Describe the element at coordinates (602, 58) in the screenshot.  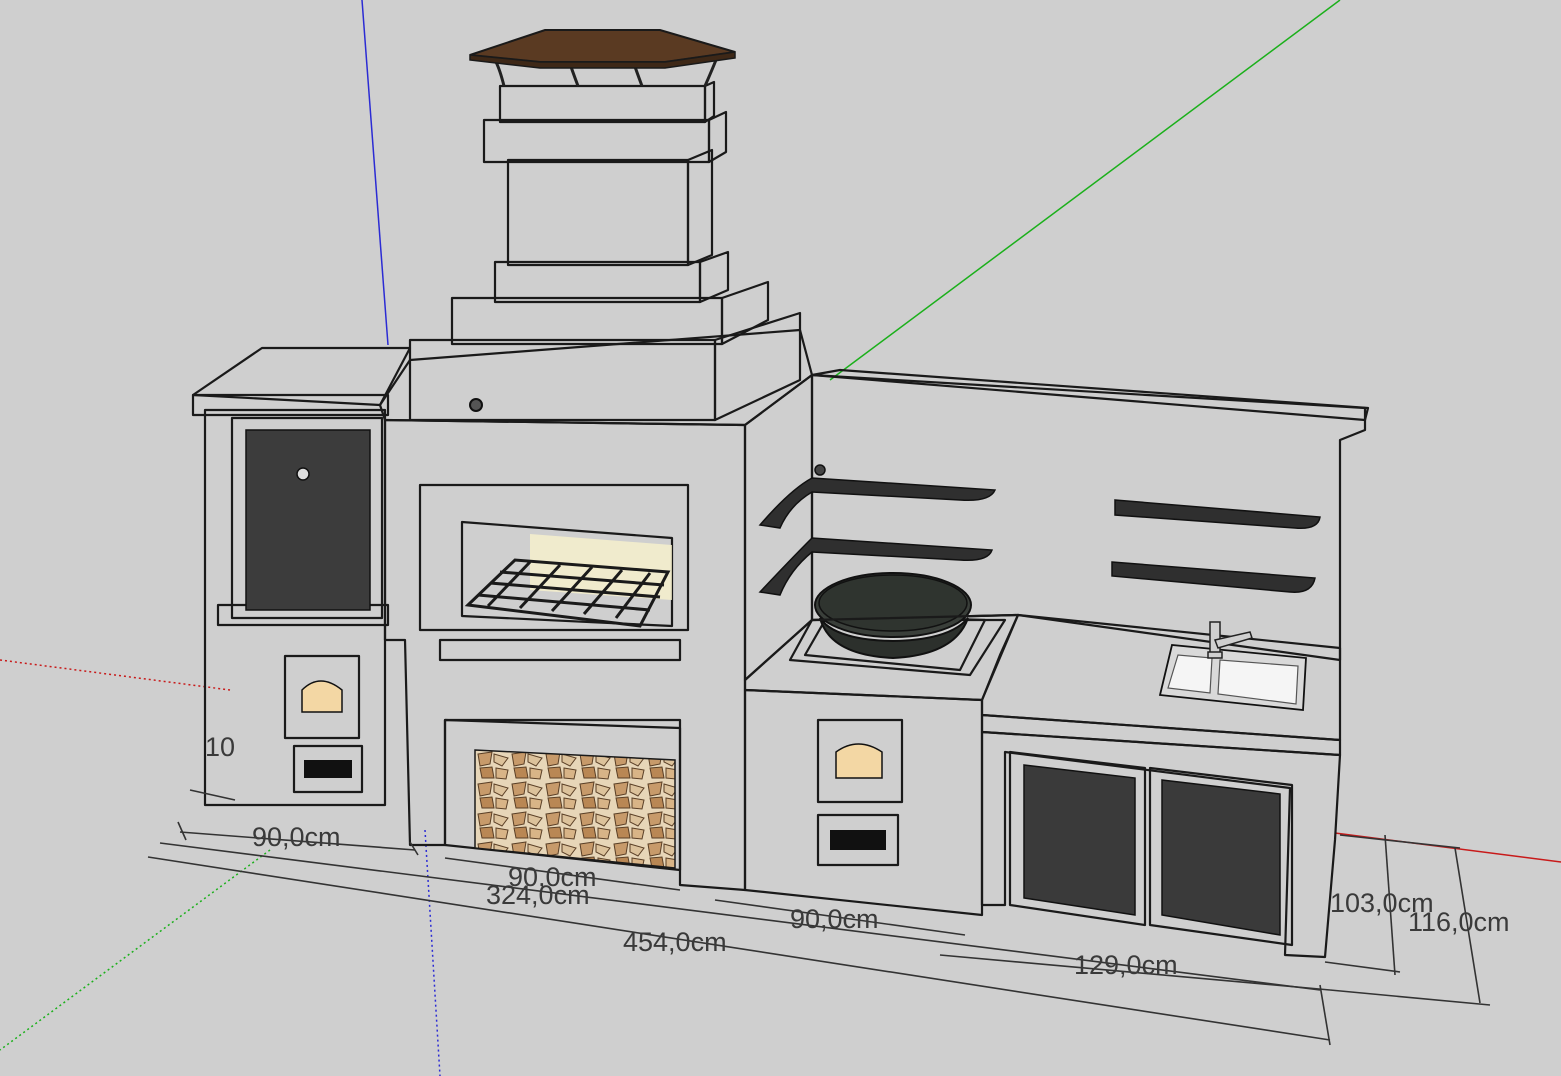
I see `chimney-cap-icon` at that location.